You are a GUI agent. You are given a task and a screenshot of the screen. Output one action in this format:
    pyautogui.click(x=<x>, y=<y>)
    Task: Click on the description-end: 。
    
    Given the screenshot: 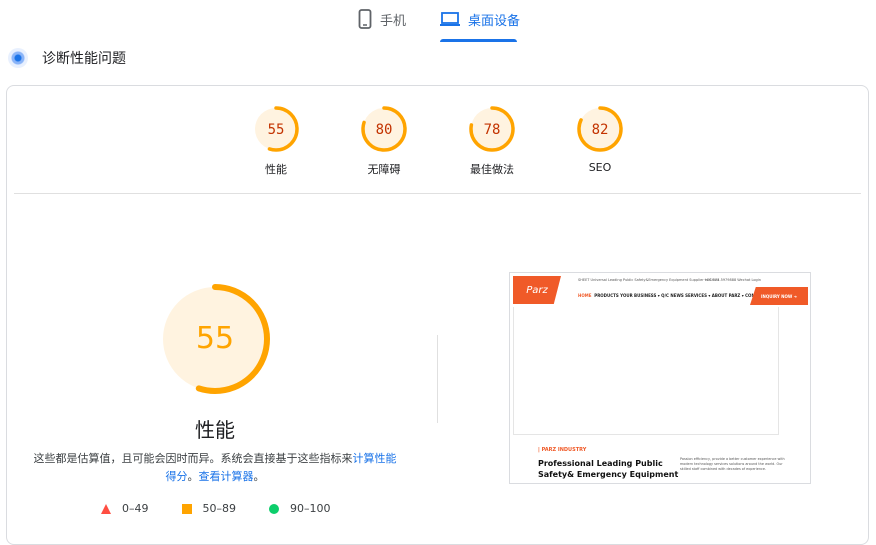 What is the action you would take?
    pyautogui.click(x=259, y=476)
    